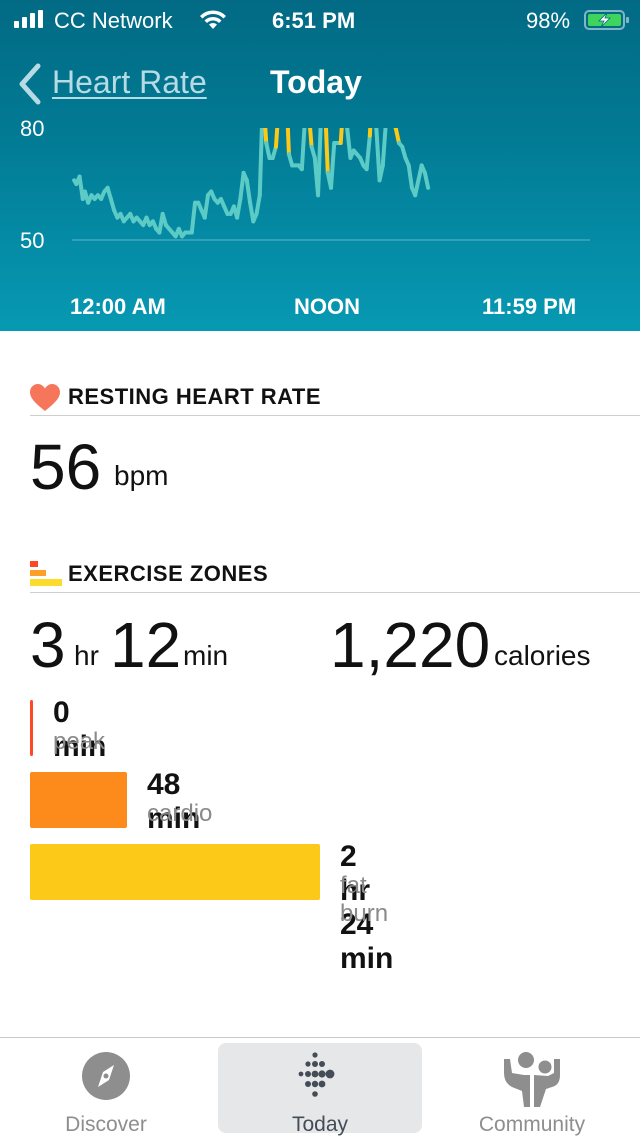  What do you see at coordinates (106, 1076) in the screenshot?
I see `compass-icon` at bounding box center [106, 1076].